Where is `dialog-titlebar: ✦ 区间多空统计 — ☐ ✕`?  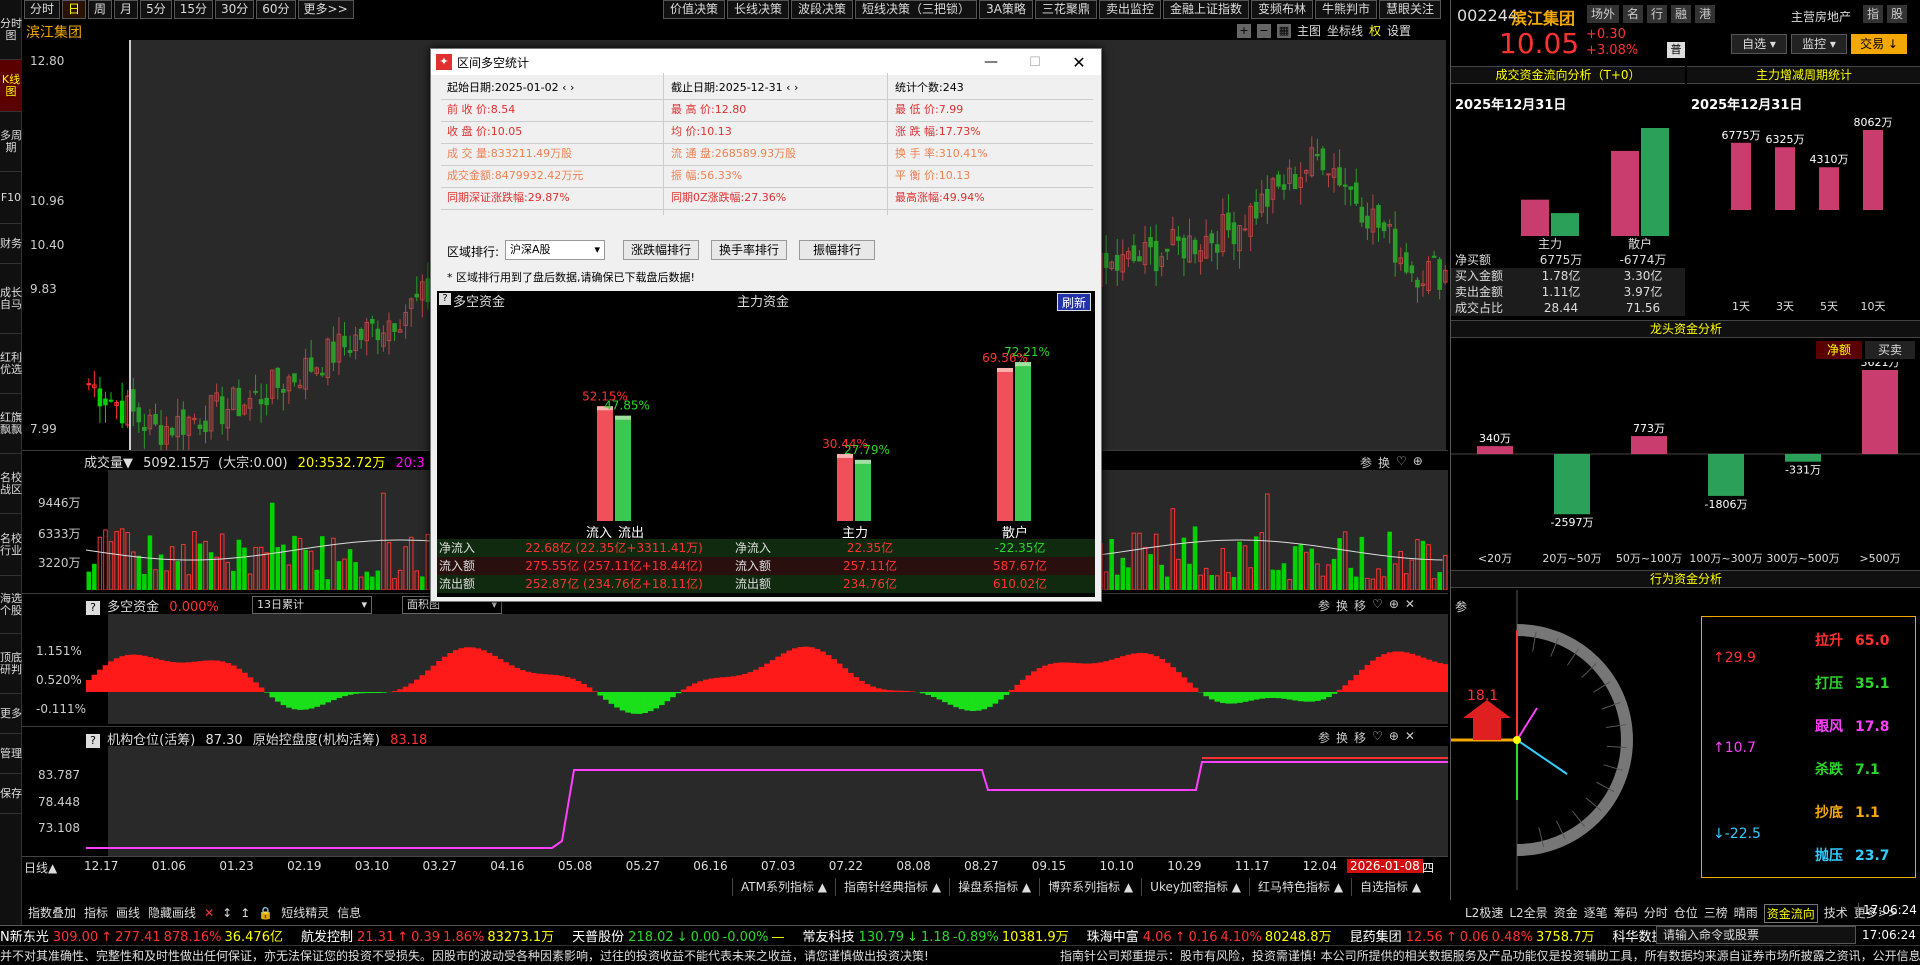
dialog-titlebar: ✦ 区间多空统计 — ☐ ✕ is located at coordinates (766, 62).